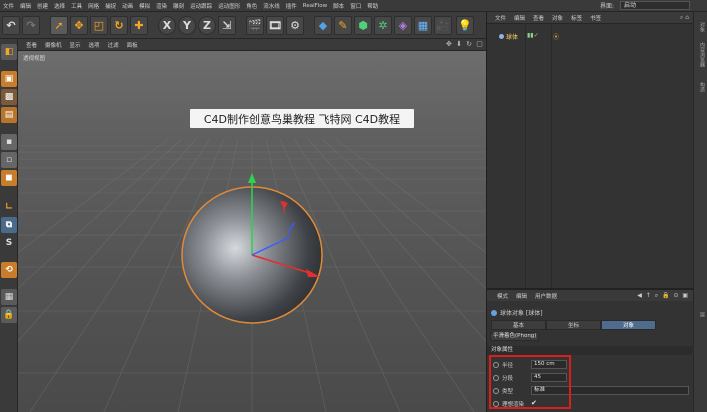 This screenshot has width=707, height=412. Describe the element at coordinates (323, 25) in the screenshot. I see `cube-icon: ◆` at that location.